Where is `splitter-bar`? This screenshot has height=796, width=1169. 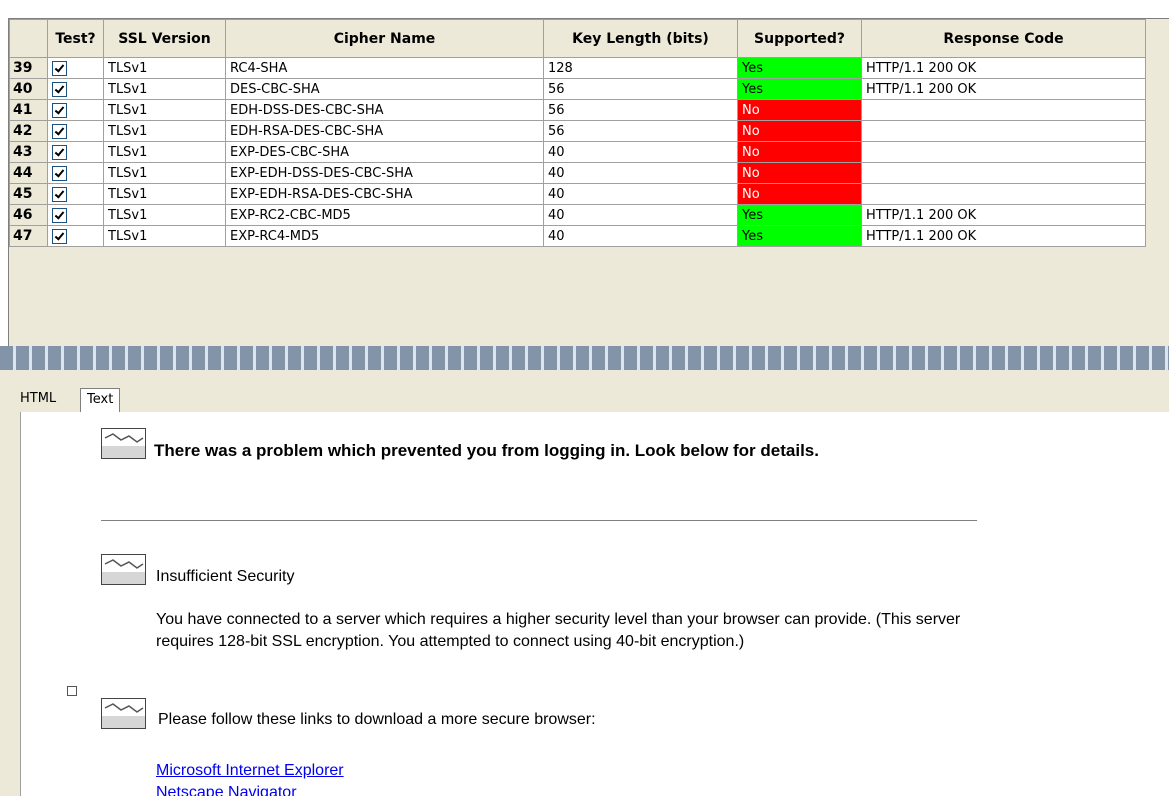 splitter-bar is located at coordinates (584, 358).